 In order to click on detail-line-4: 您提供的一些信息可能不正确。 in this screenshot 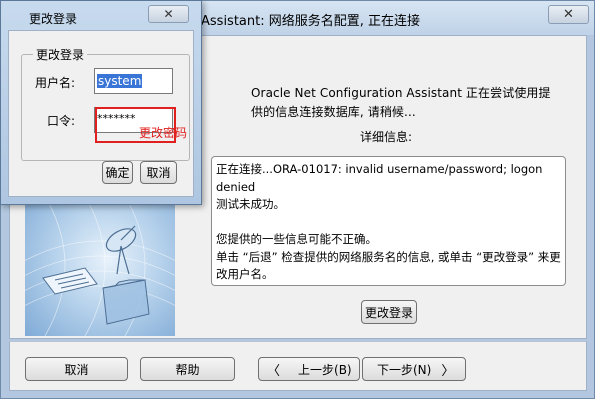, I will do `click(296, 239)`.